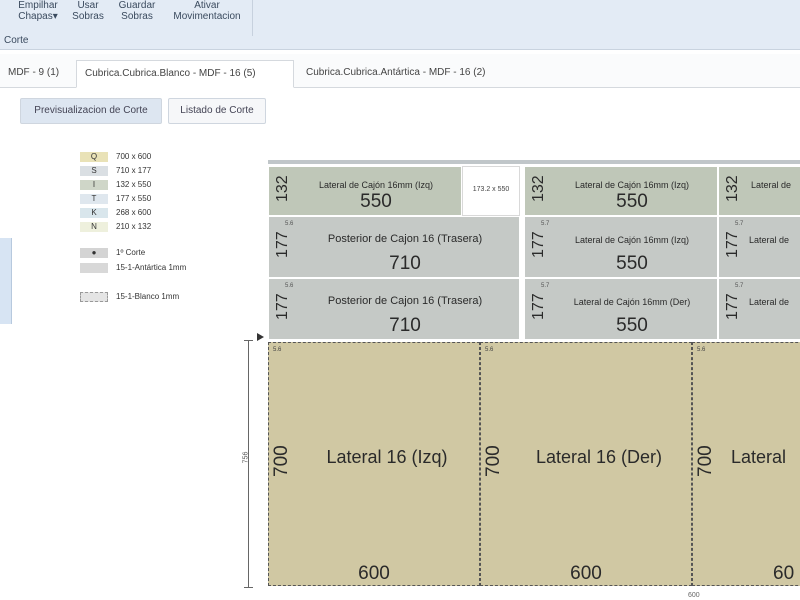 The height and width of the screenshot is (600, 800). What do you see at coordinates (134, 212) in the screenshot?
I see `legend-dims: 268 x 600` at bounding box center [134, 212].